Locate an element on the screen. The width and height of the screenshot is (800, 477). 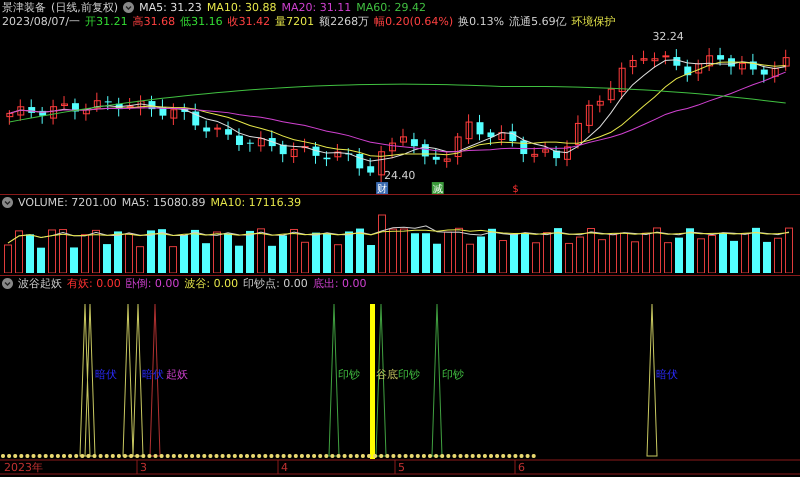
axis-label: 6 is located at coordinates (521, 467).